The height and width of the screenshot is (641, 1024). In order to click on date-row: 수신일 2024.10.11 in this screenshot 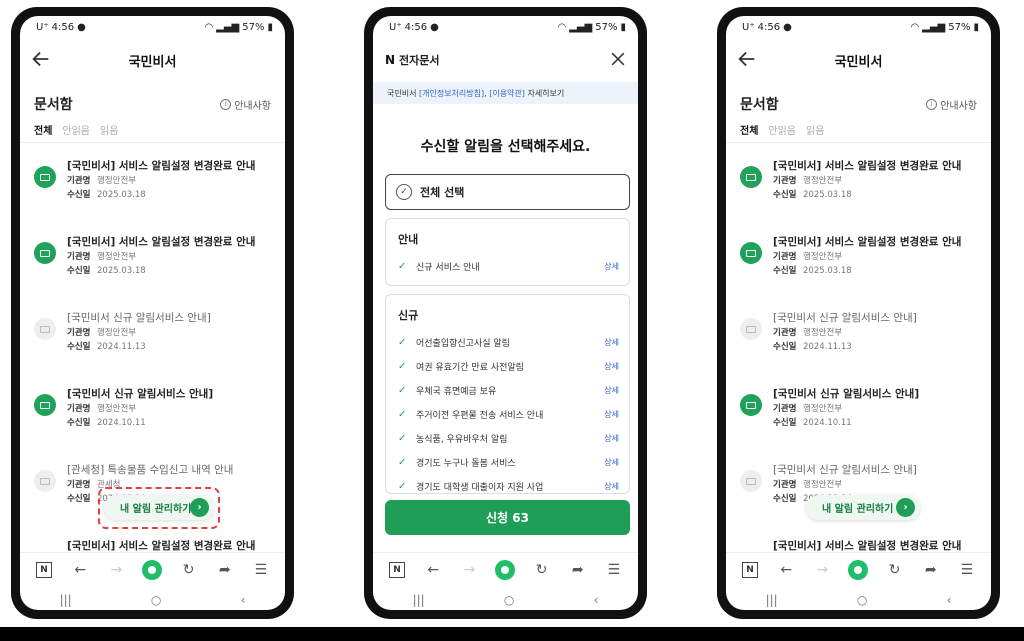, I will do `click(106, 422)`.